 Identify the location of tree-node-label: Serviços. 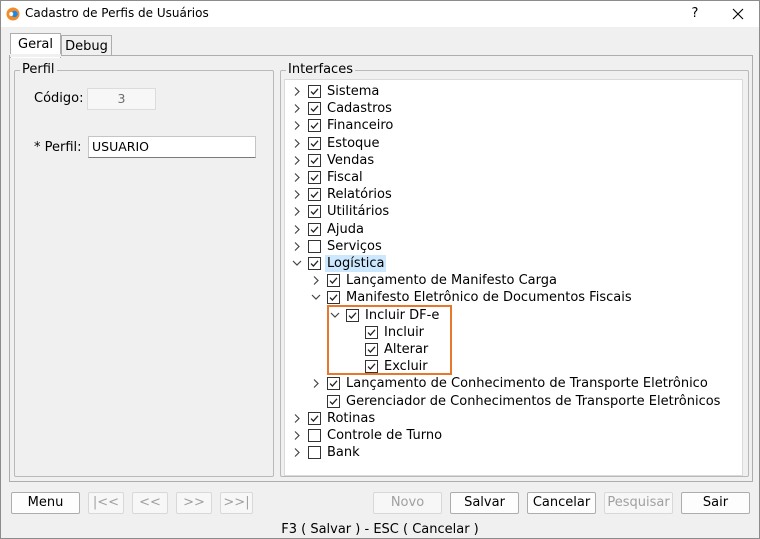
(354, 246).